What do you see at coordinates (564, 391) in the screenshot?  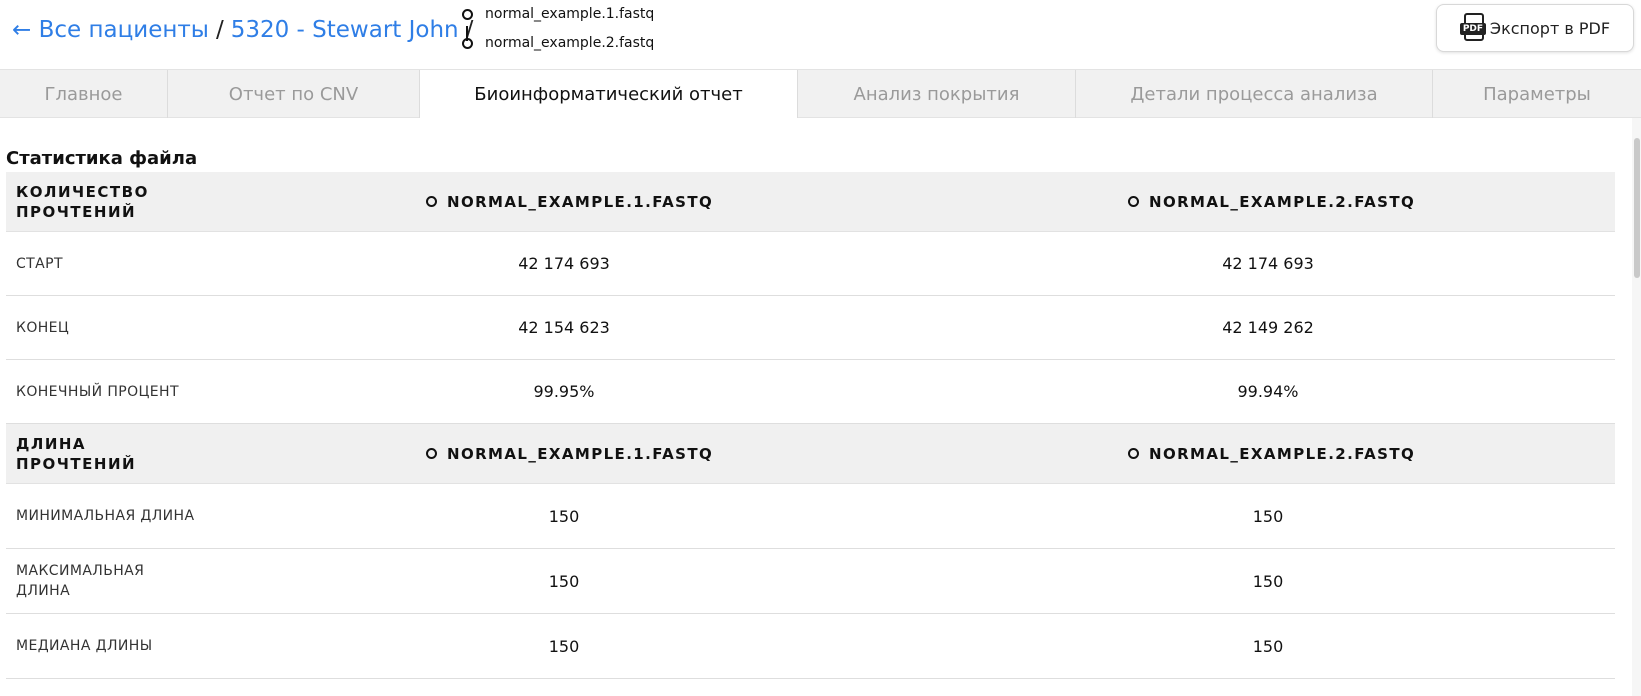 I see `cell-value: 99.95%` at bounding box center [564, 391].